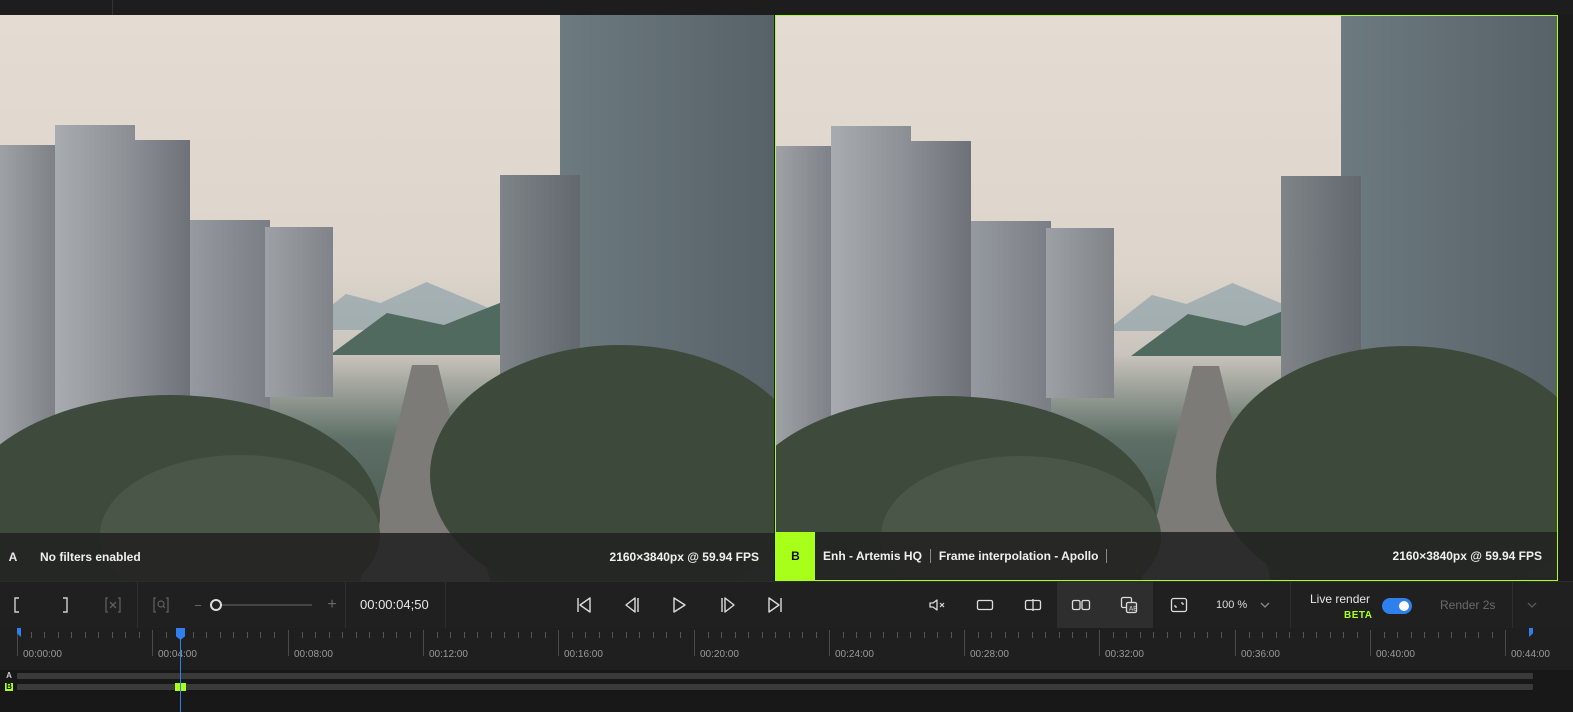 This screenshot has width=1573, height=712. Describe the element at coordinates (1530, 654) in the screenshot. I see `ruler-time-label: 00:44:00` at that location.